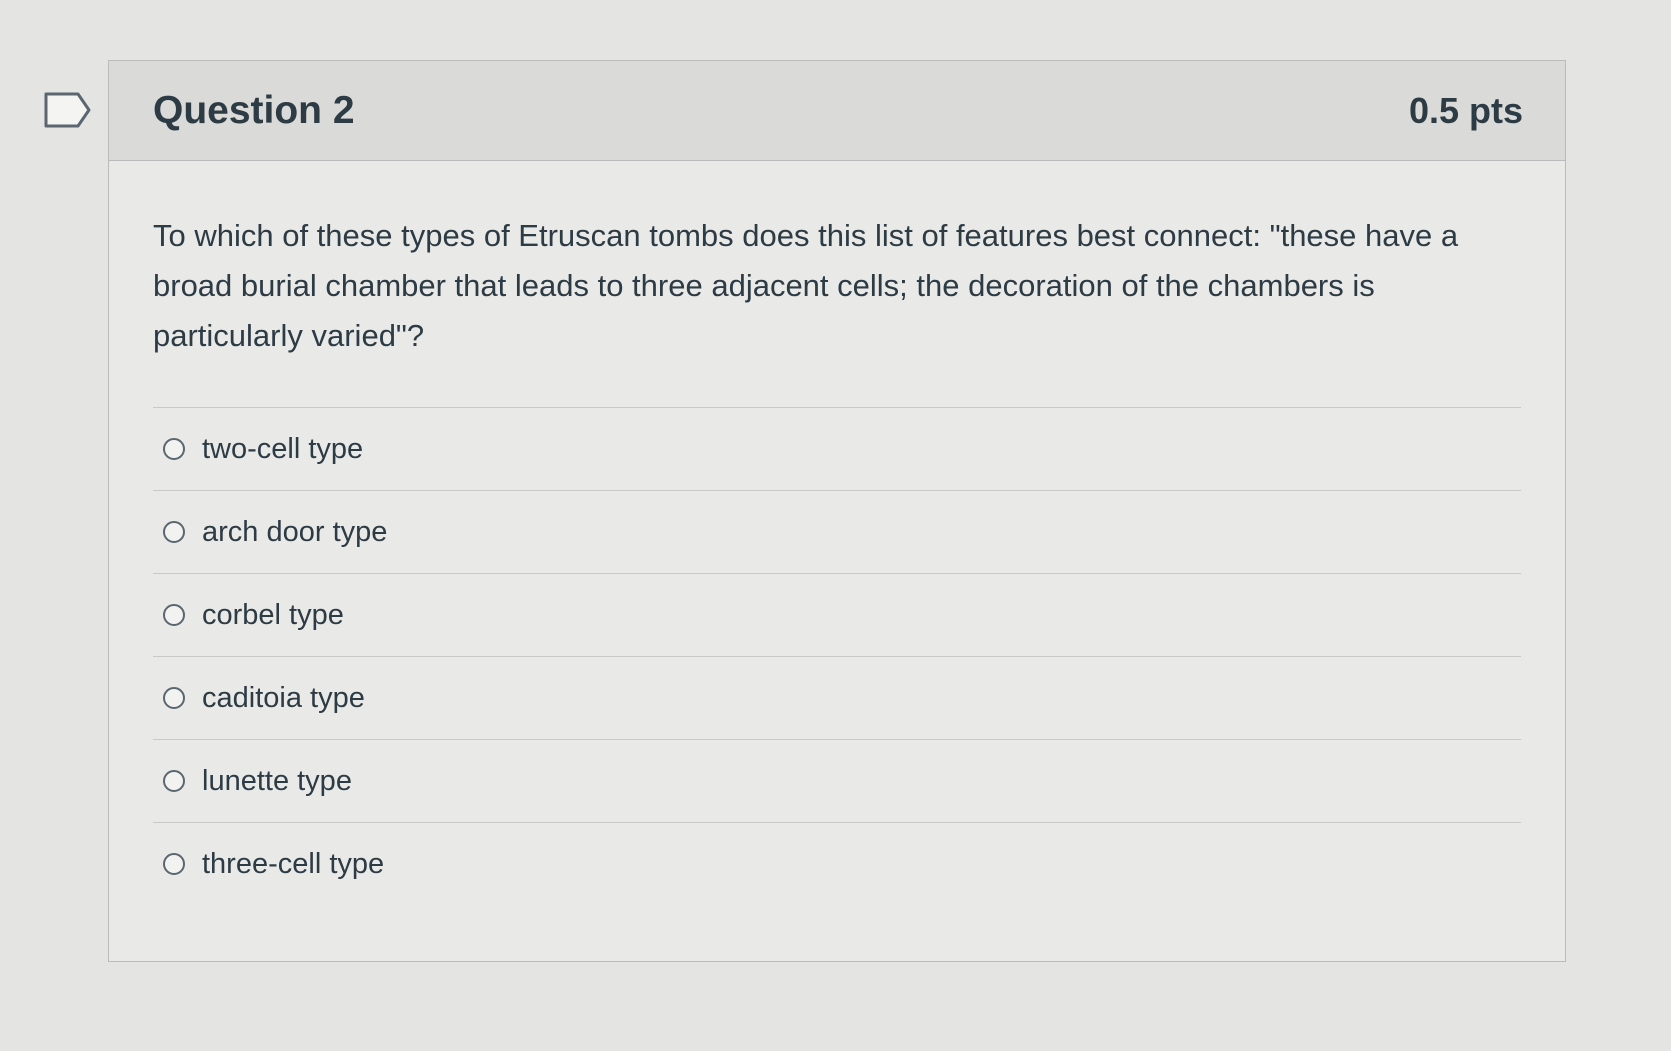 This screenshot has height=1051, width=1671. Describe the element at coordinates (254, 110) in the screenshot. I see `question-title: Question 2` at that location.